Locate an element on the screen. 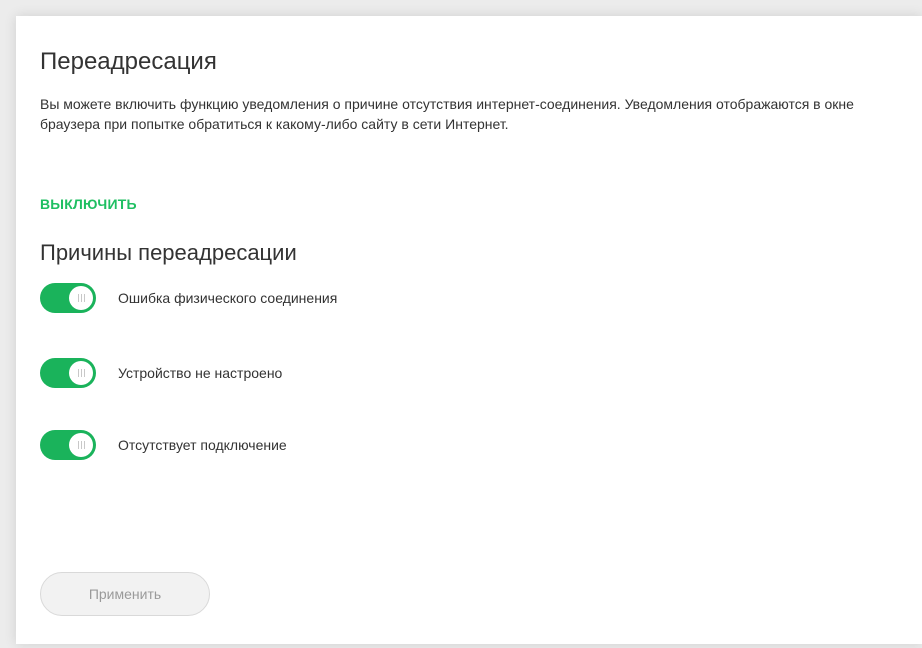  toggle-switch-not-configured is located at coordinates (68, 373).